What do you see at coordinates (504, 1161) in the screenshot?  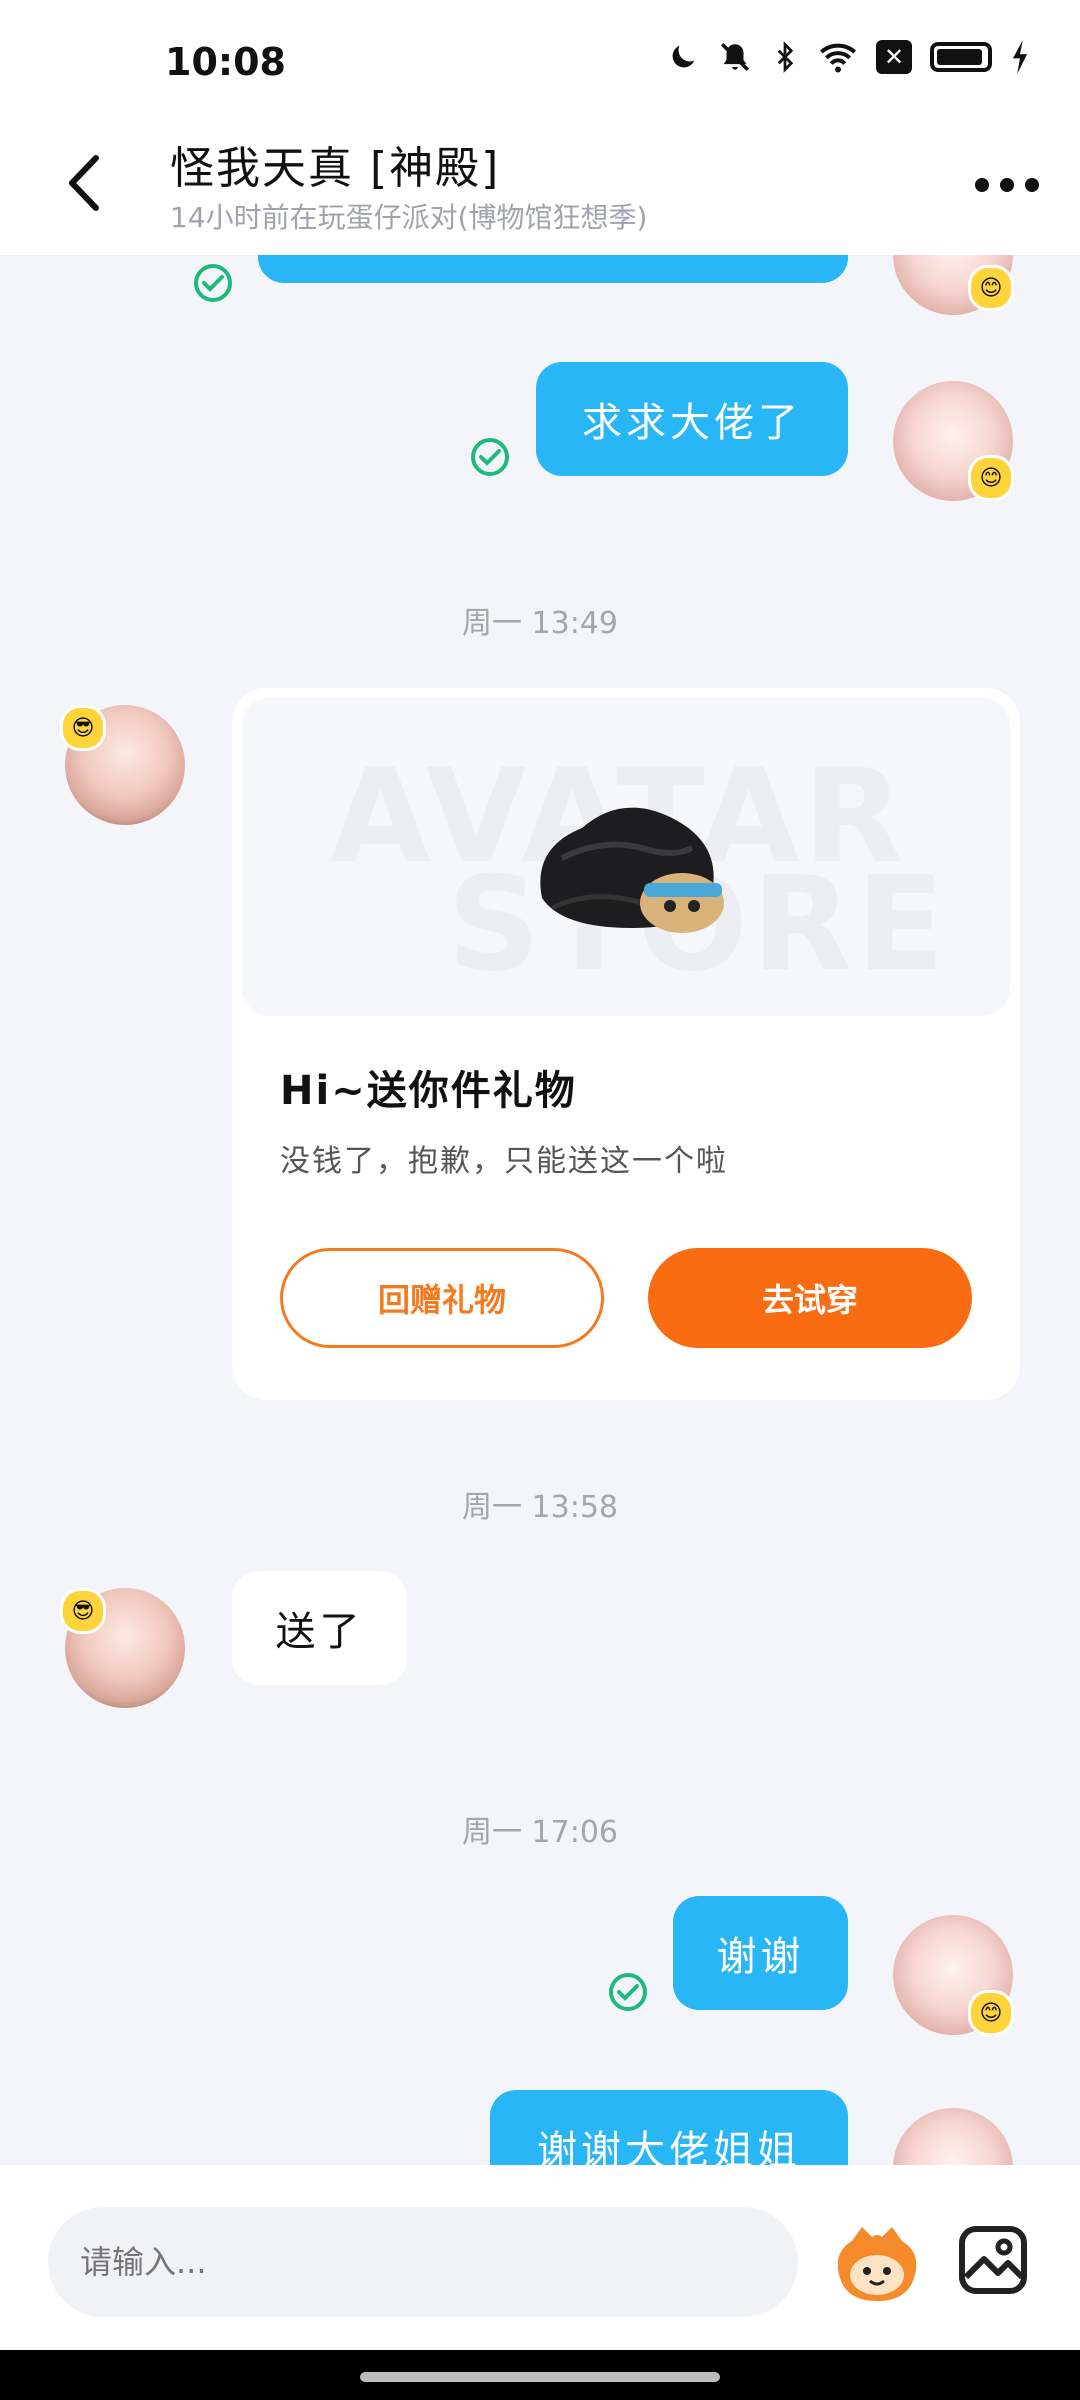 I see `gift-card-description: 没钱了，抱歉，只能送这一个啦` at bounding box center [504, 1161].